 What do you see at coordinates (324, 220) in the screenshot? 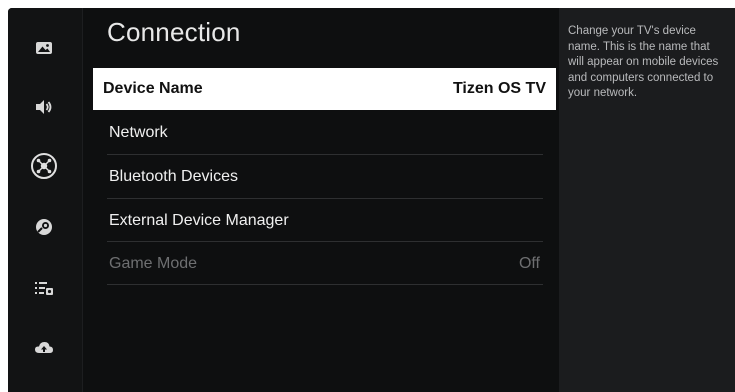
I see `menu-item-external-device-manager: External Device Manager` at bounding box center [324, 220].